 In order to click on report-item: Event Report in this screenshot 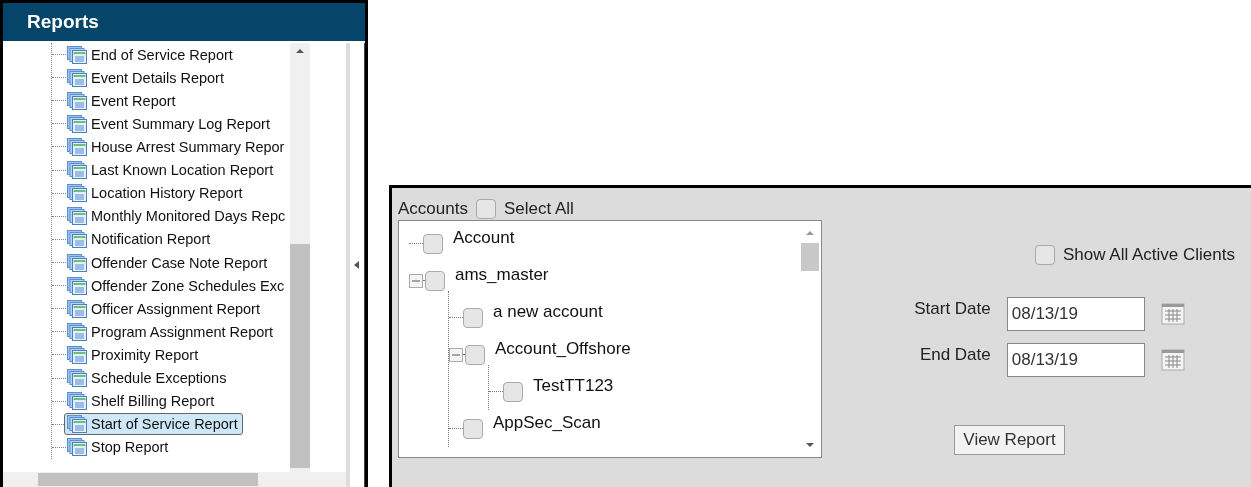, I will do `click(122, 100)`.